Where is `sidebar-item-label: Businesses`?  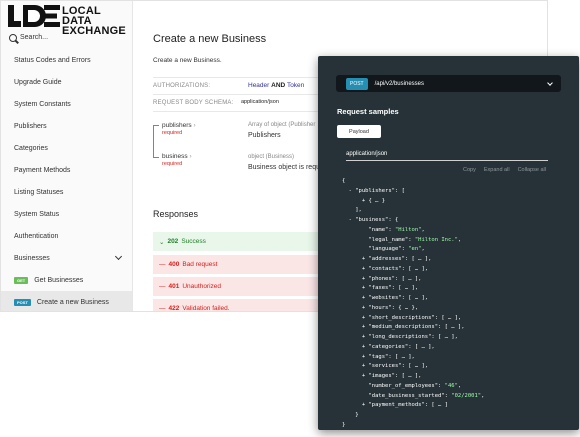
sidebar-item-label: Businesses is located at coordinates (32, 258).